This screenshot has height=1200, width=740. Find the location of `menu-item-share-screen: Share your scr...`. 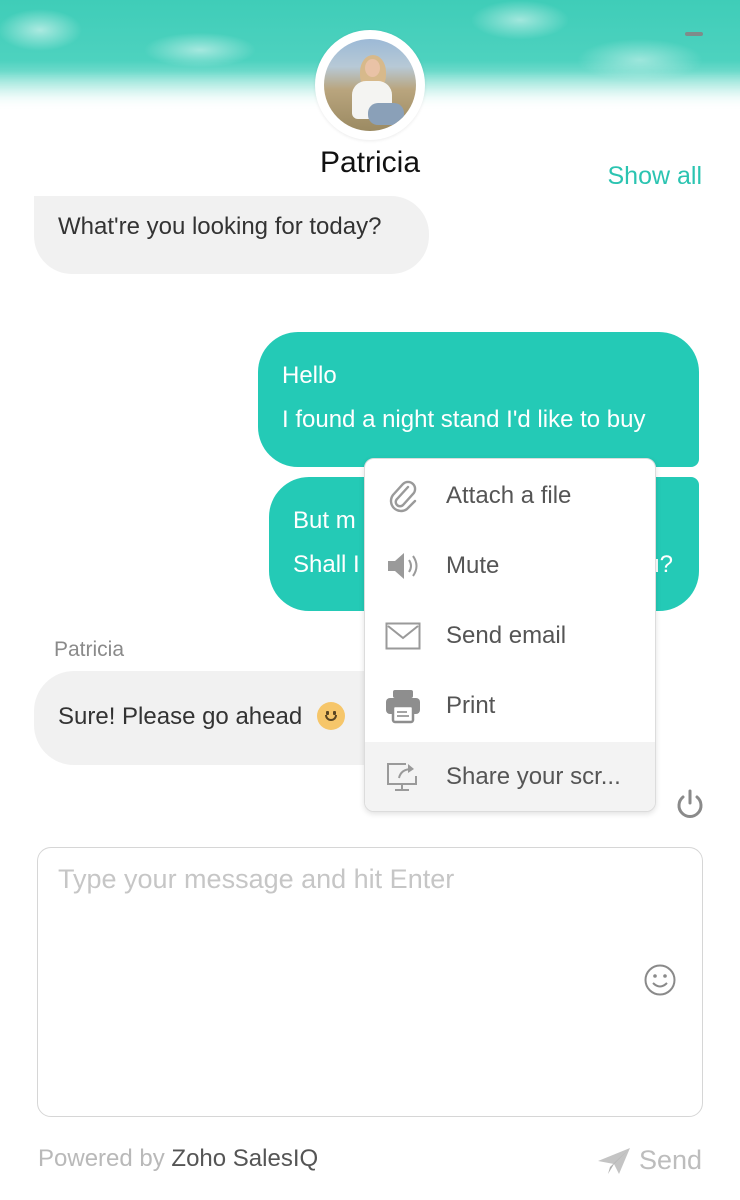

menu-item-share-screen: Share your scr... is located at coordinates (510, 776).